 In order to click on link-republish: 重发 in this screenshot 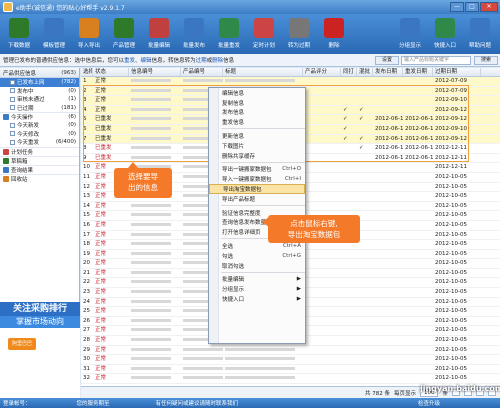, I will do `click(129, 61)`.